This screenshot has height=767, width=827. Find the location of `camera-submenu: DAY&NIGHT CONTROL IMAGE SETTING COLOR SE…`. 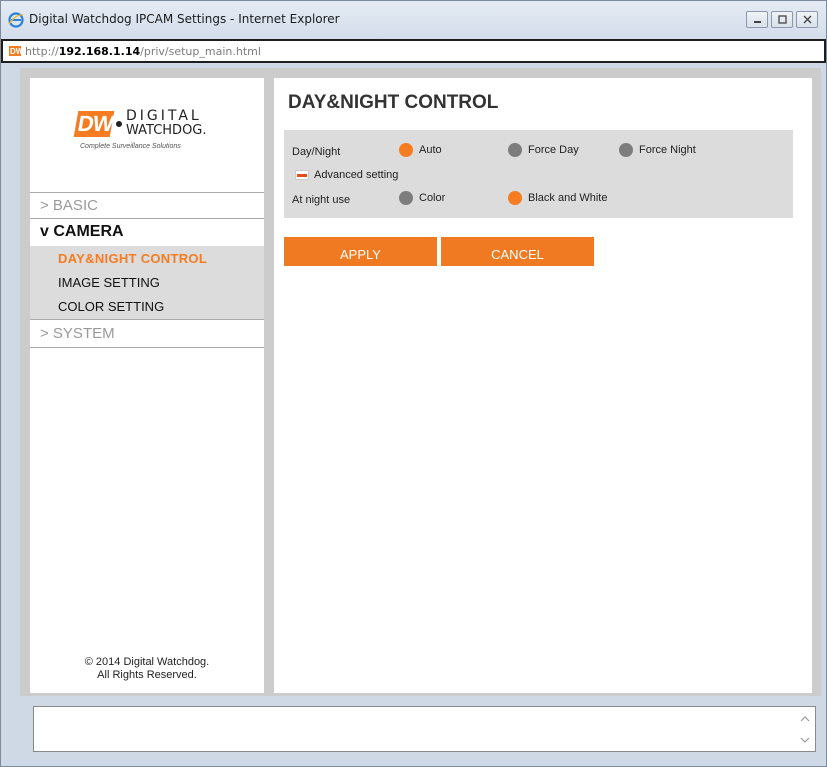

camera-submenu: DAY&NIGHT CONTROL IMAGE SETTING COLOR SE… is located at coordinates (147, 282).